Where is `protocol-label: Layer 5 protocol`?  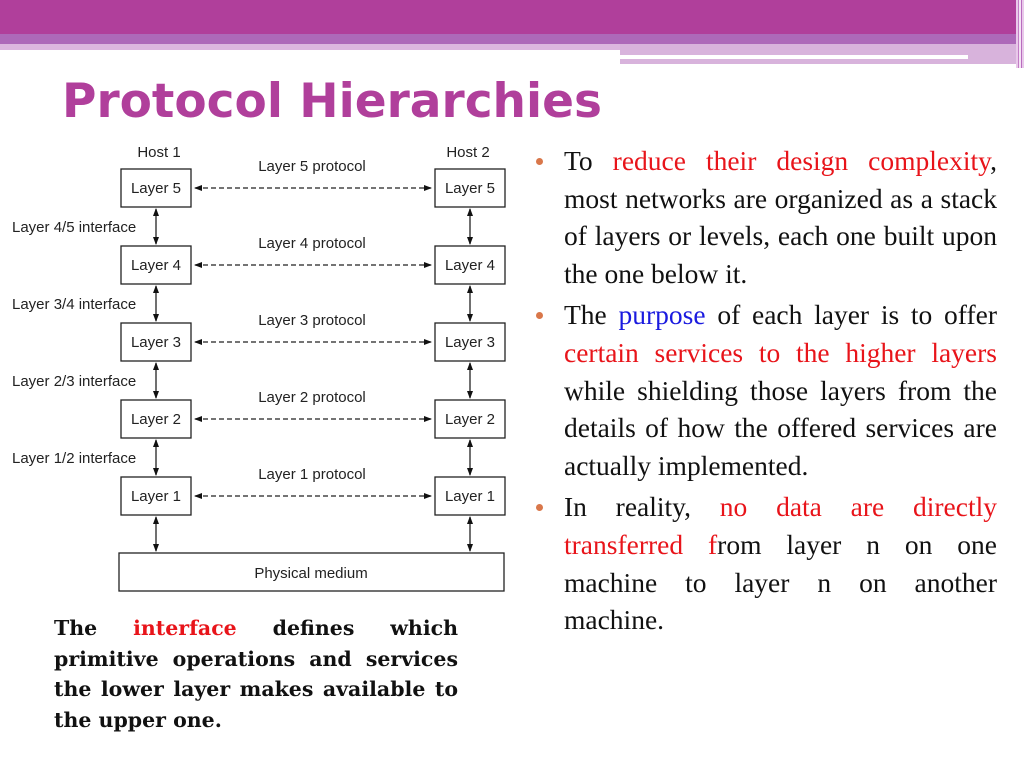 protocol-label: Layer 5 protocol is located at coordinates (312, 166).